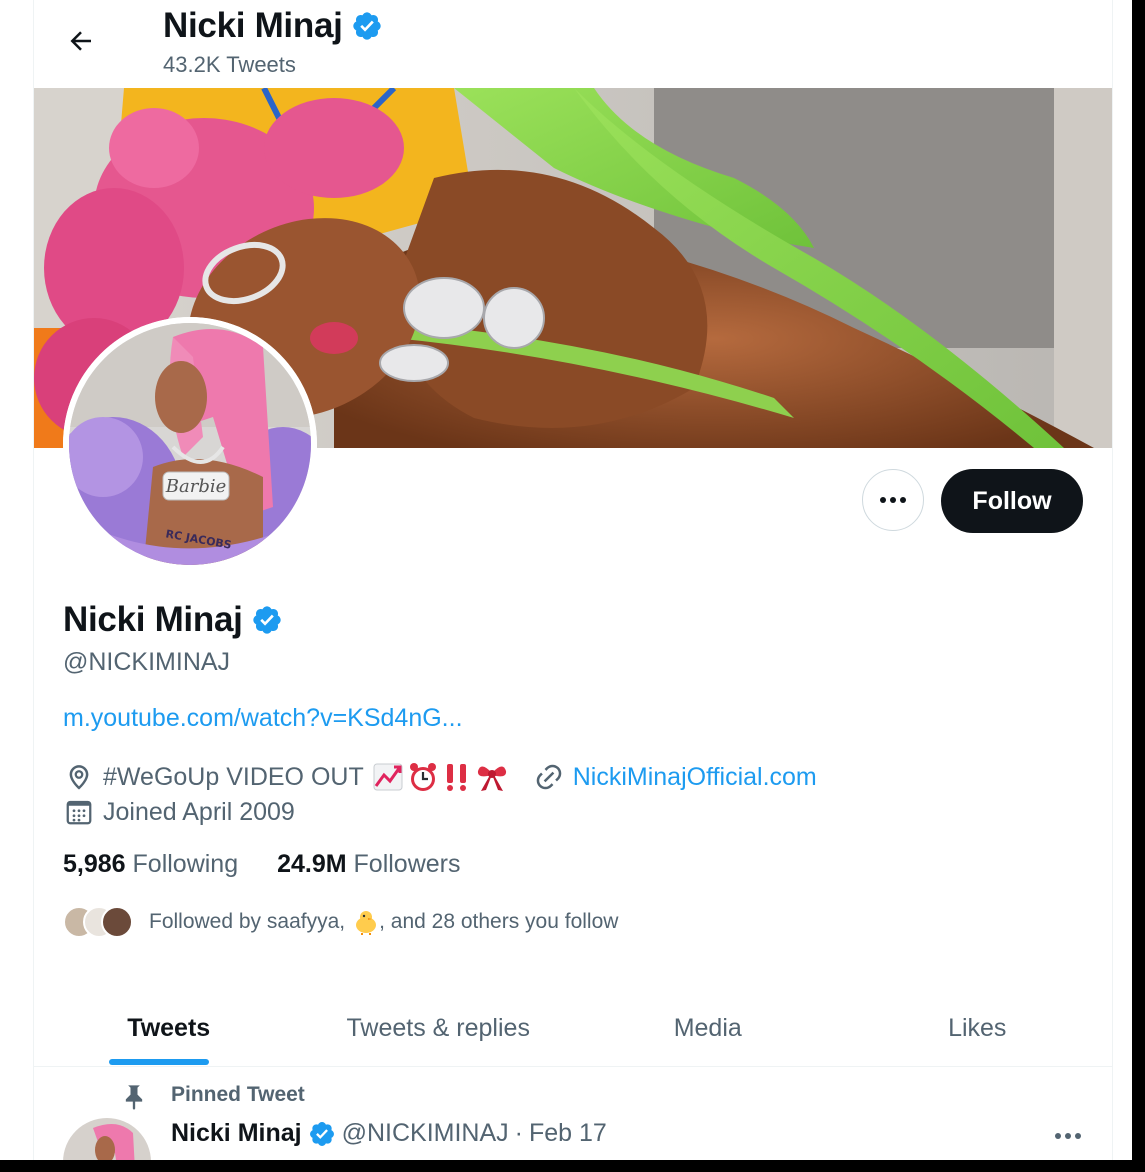 Image resolution: width=1145 pixels, height=1172 pixels. Describe the element at coordinates (79, 812) in the screenshot. I see `calendar-icon` at that location.